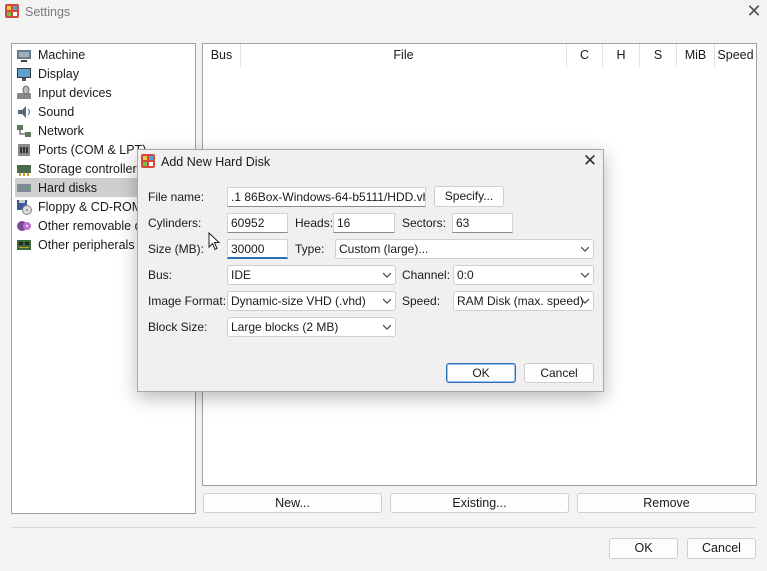 This screenshot has width=767, height=571. What do you see at coordinates (178, 327) in the screenshot?
I see `block-size-label: Block Size:` at bounding box center [178, 327].